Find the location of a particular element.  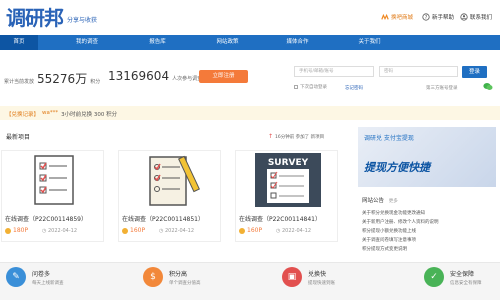

forgot-password-link: 忘记密码 is located at coordinates (354, 88).